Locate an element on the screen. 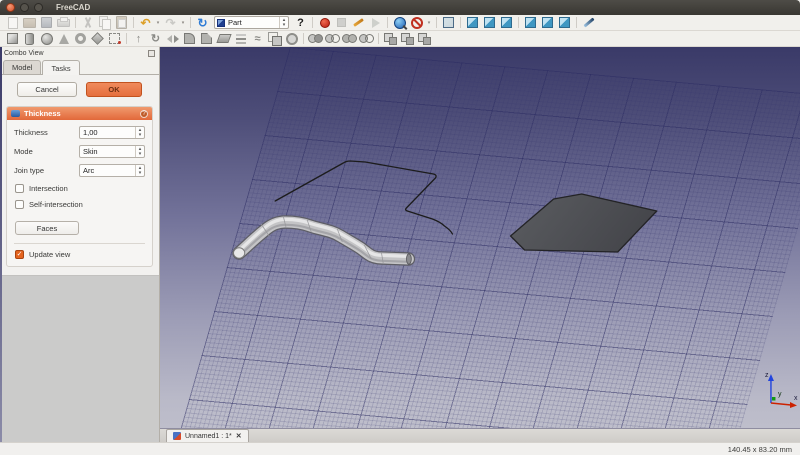 The image size is (800, 455). part-torus-icon is located at coordinates (80, 38).